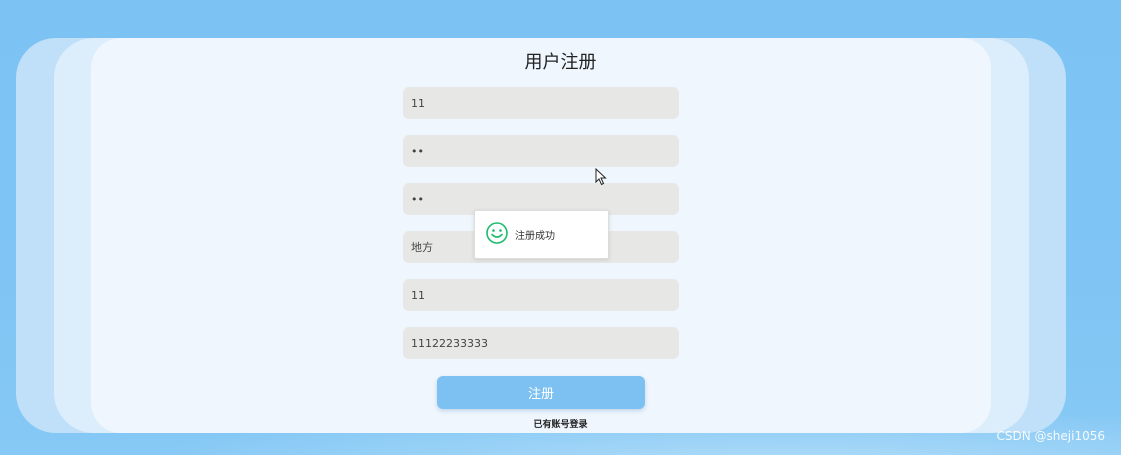 The image size is (1121, 455). I want to click on success-toast: 注册成功, so click(541, 234).